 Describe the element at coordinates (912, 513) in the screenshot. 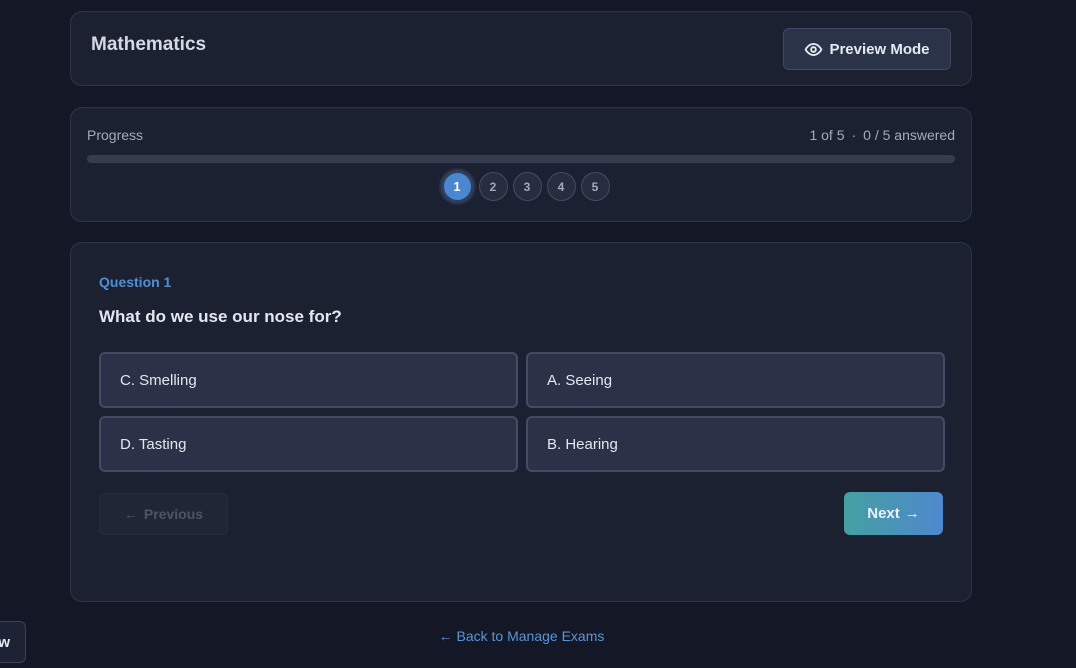

I see `arrow-right-icon: →` at that location.